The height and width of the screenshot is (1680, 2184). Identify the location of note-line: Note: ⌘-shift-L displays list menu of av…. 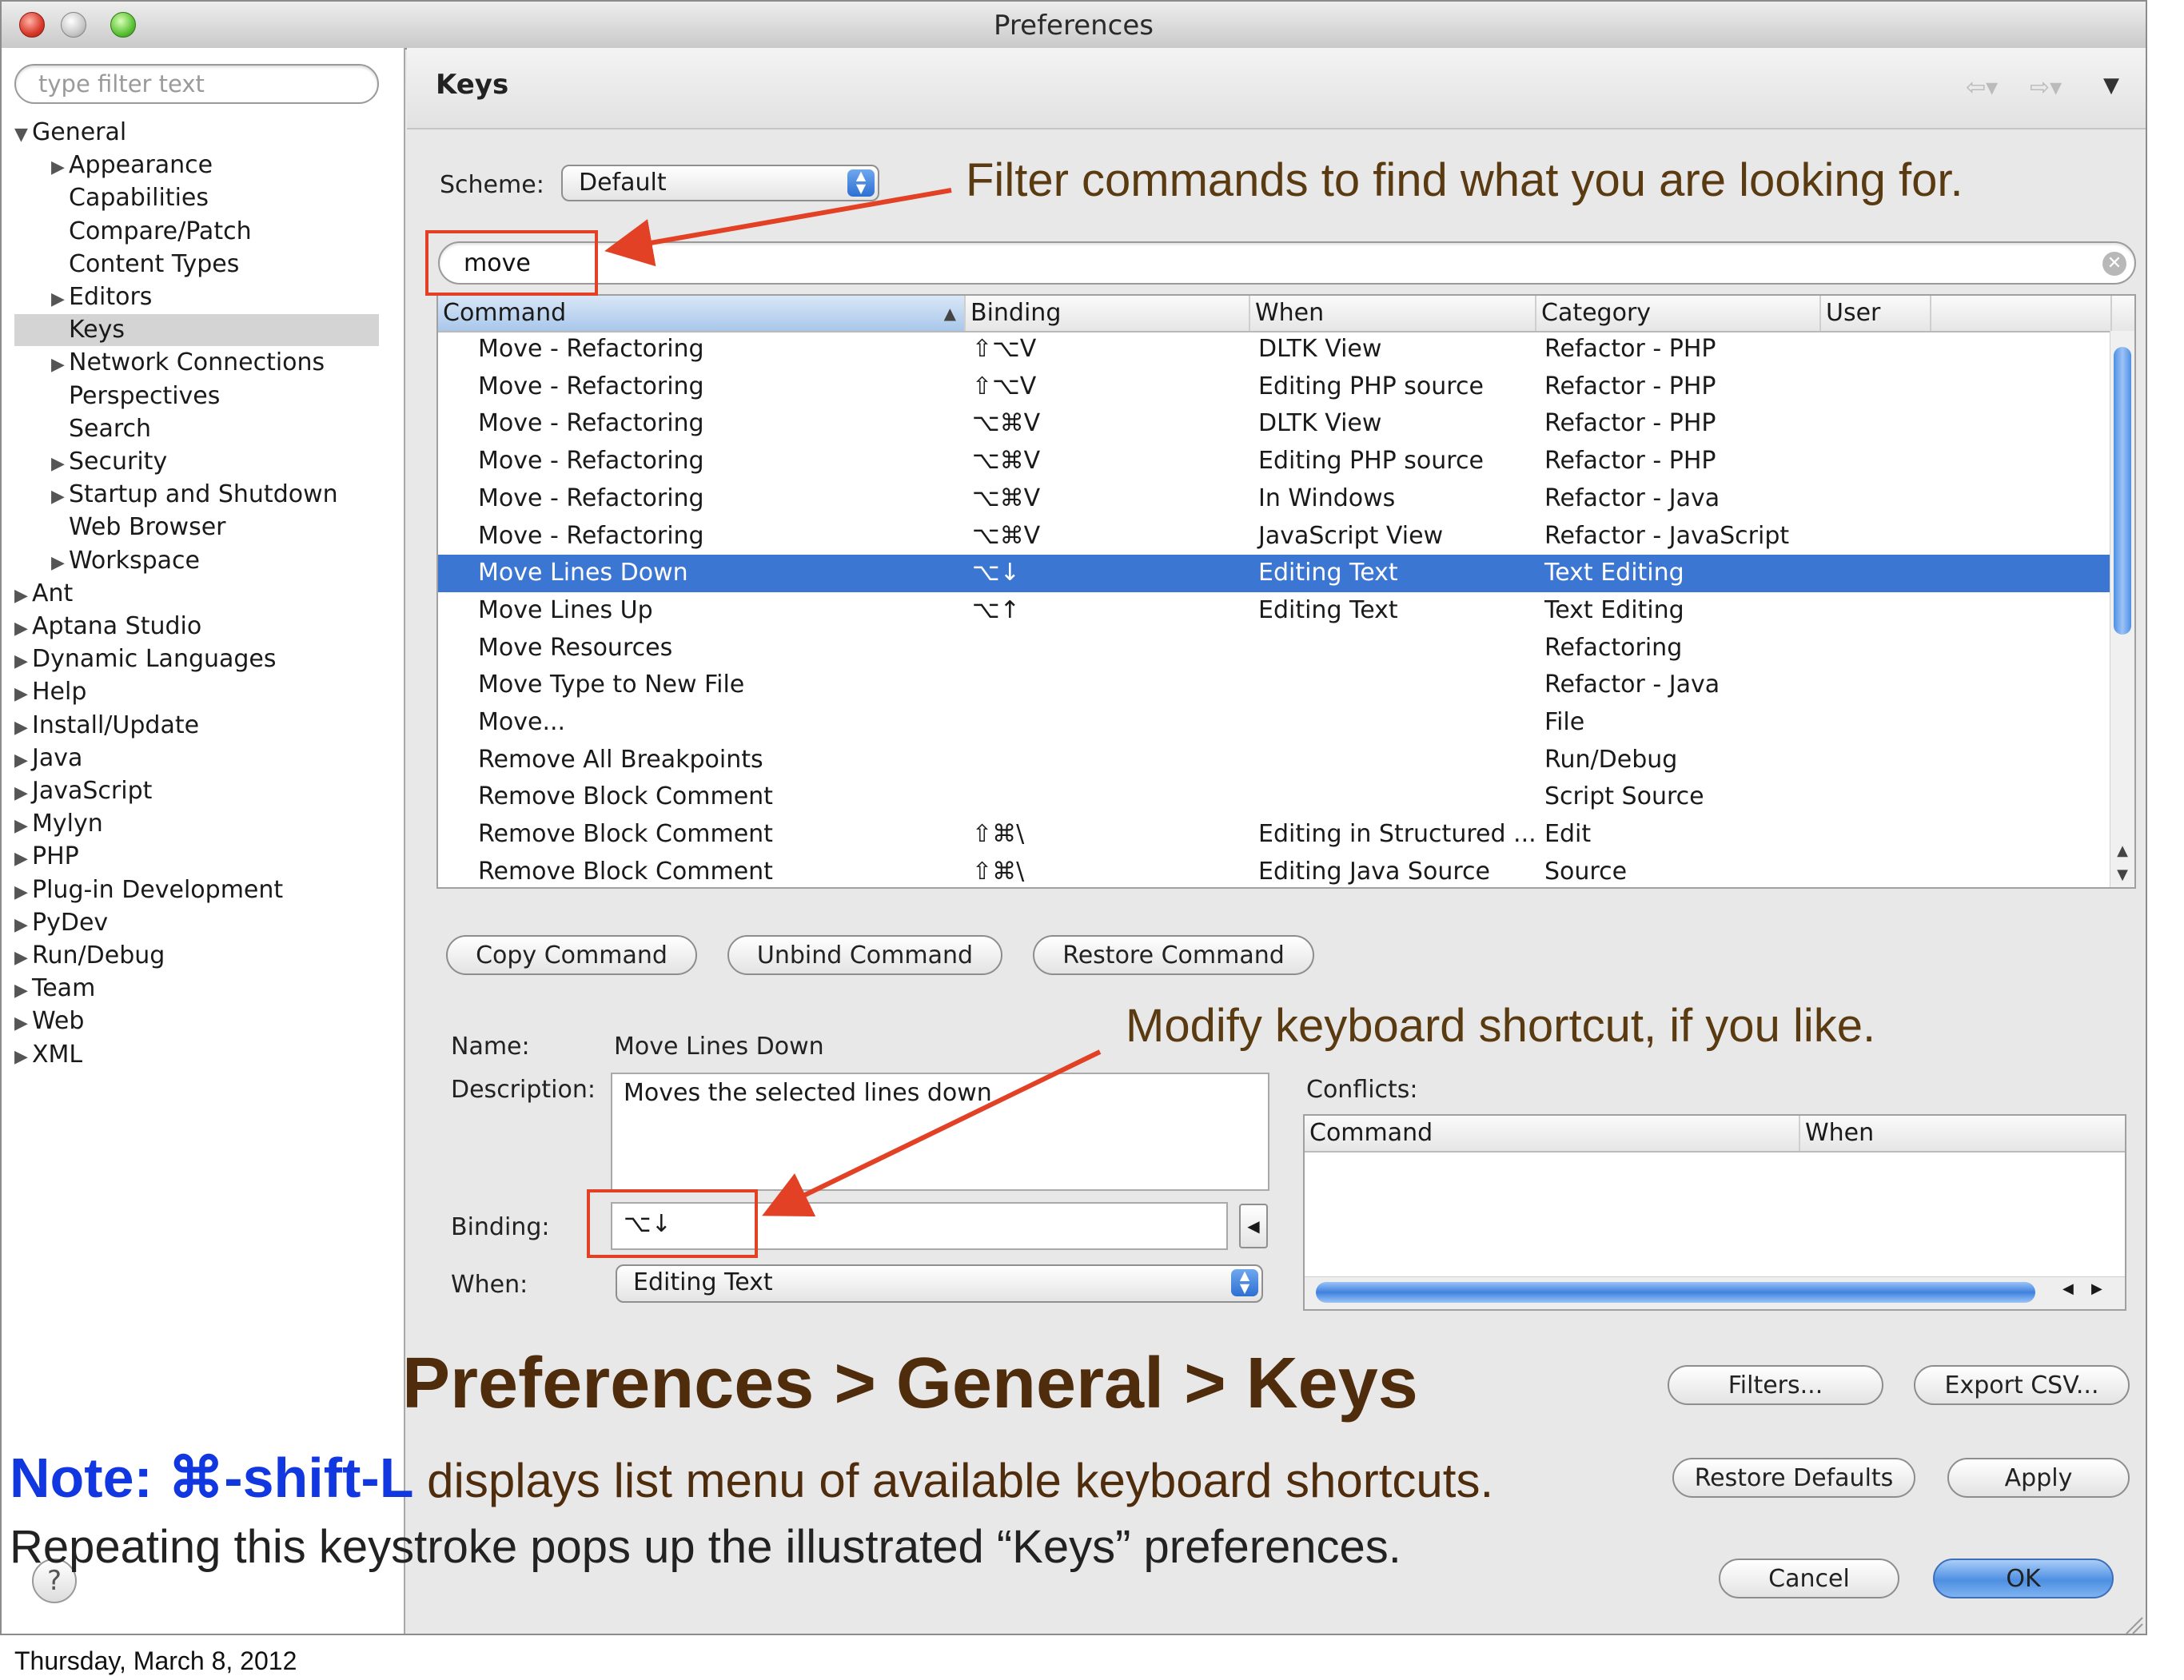
(751, 1478).